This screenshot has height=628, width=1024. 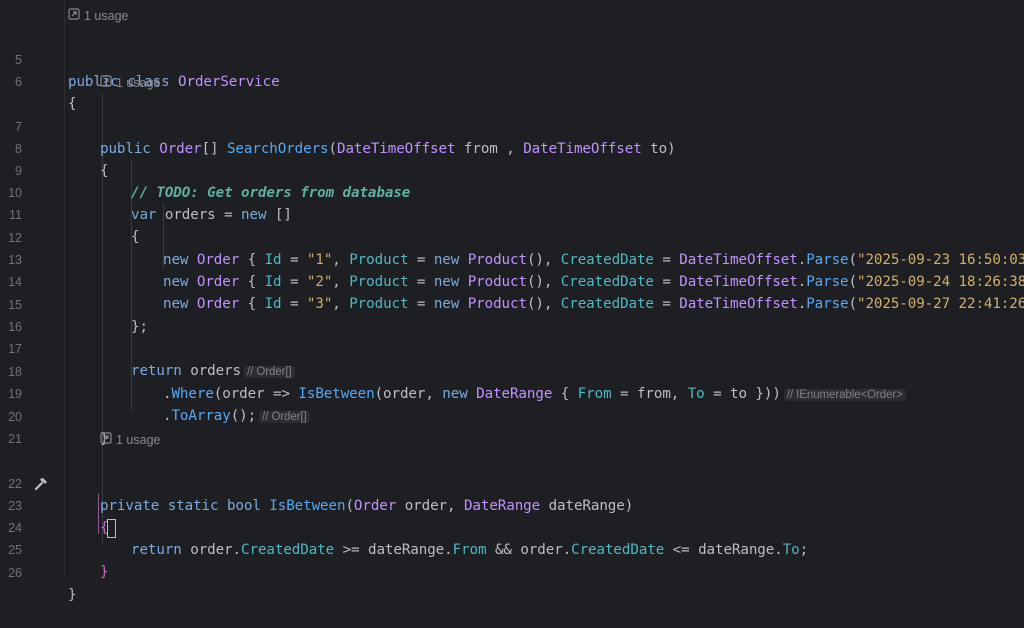 What do you see at coordinates (72, 595) in the screenshot?
I see `code-token: }` at bounding box center [72, 595].